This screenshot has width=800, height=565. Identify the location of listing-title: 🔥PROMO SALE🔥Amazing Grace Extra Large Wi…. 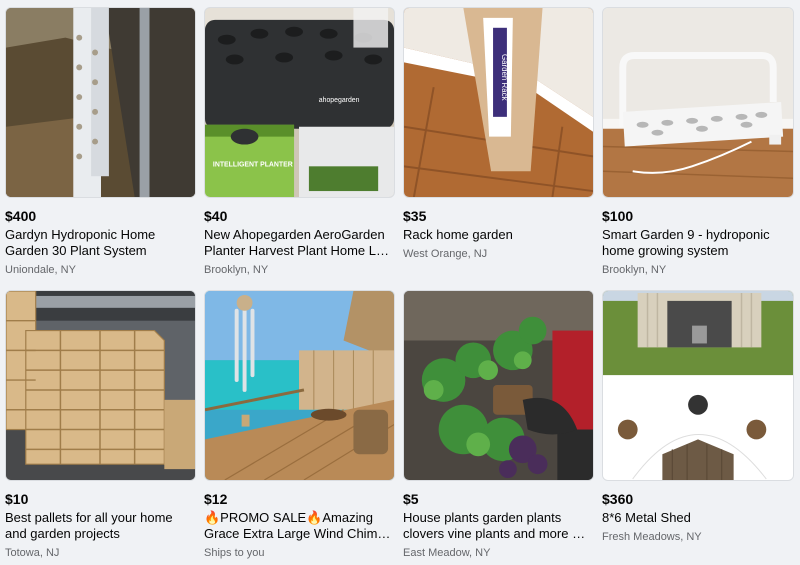
(298, 525).